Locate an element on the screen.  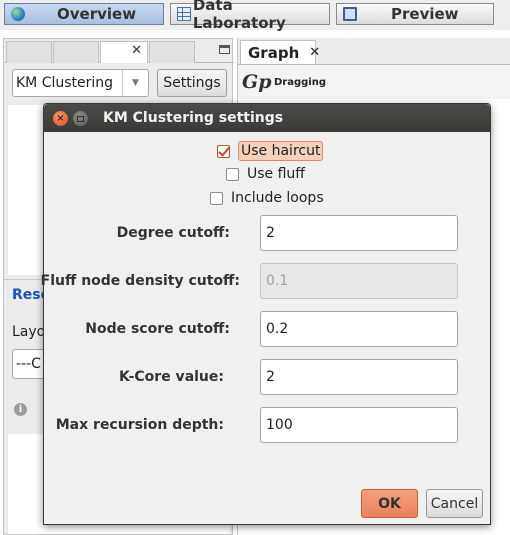
degree-cutoff-field: 2 is located at coordinates (359, 233).